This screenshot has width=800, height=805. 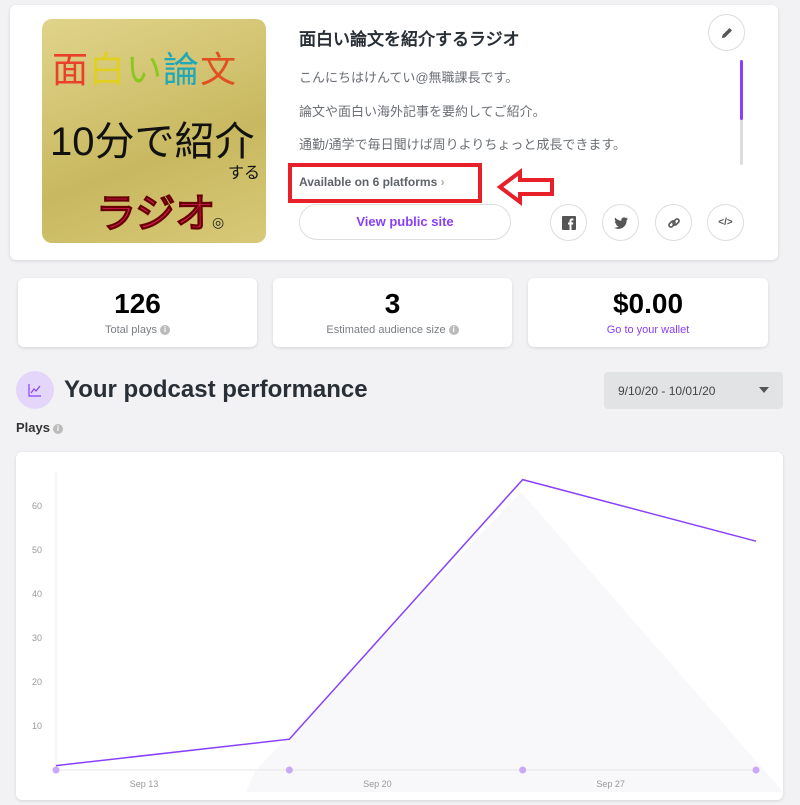 I want to click on stat-label: Estimated audience size i, so click(x=392, y=330).